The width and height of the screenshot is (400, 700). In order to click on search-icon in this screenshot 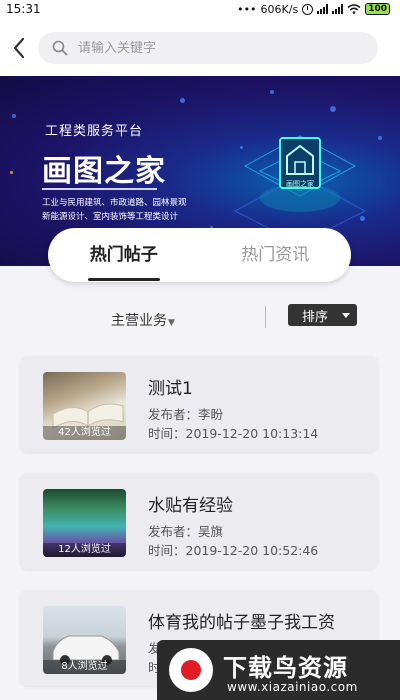, I will do `click(60, 48)`.